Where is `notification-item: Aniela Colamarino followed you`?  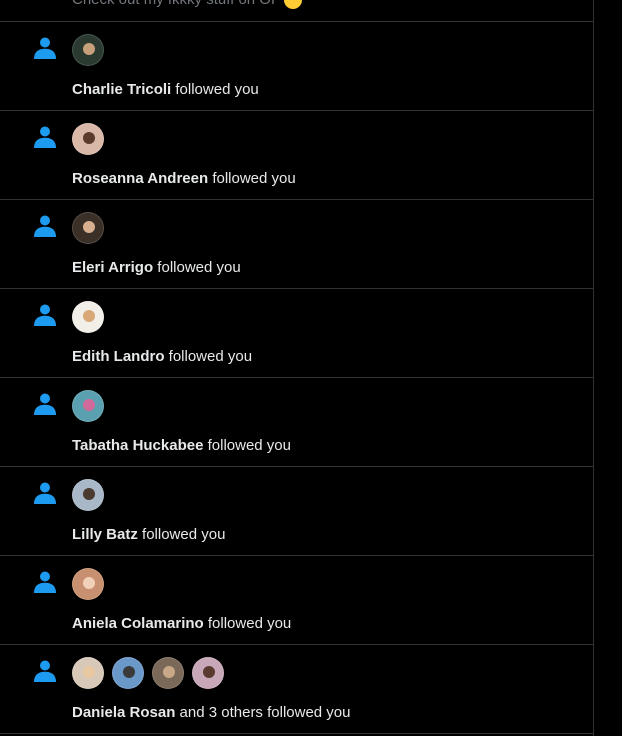 notification-item: Aniela Colamarino followed you is located at coordinates (297, 600).